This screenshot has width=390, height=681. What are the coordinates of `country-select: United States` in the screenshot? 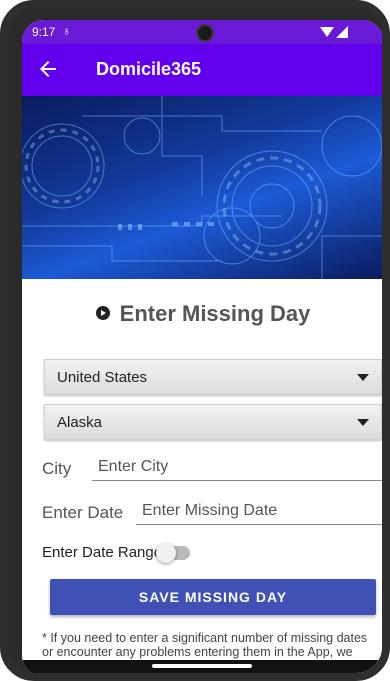 It's located at (213, 377).